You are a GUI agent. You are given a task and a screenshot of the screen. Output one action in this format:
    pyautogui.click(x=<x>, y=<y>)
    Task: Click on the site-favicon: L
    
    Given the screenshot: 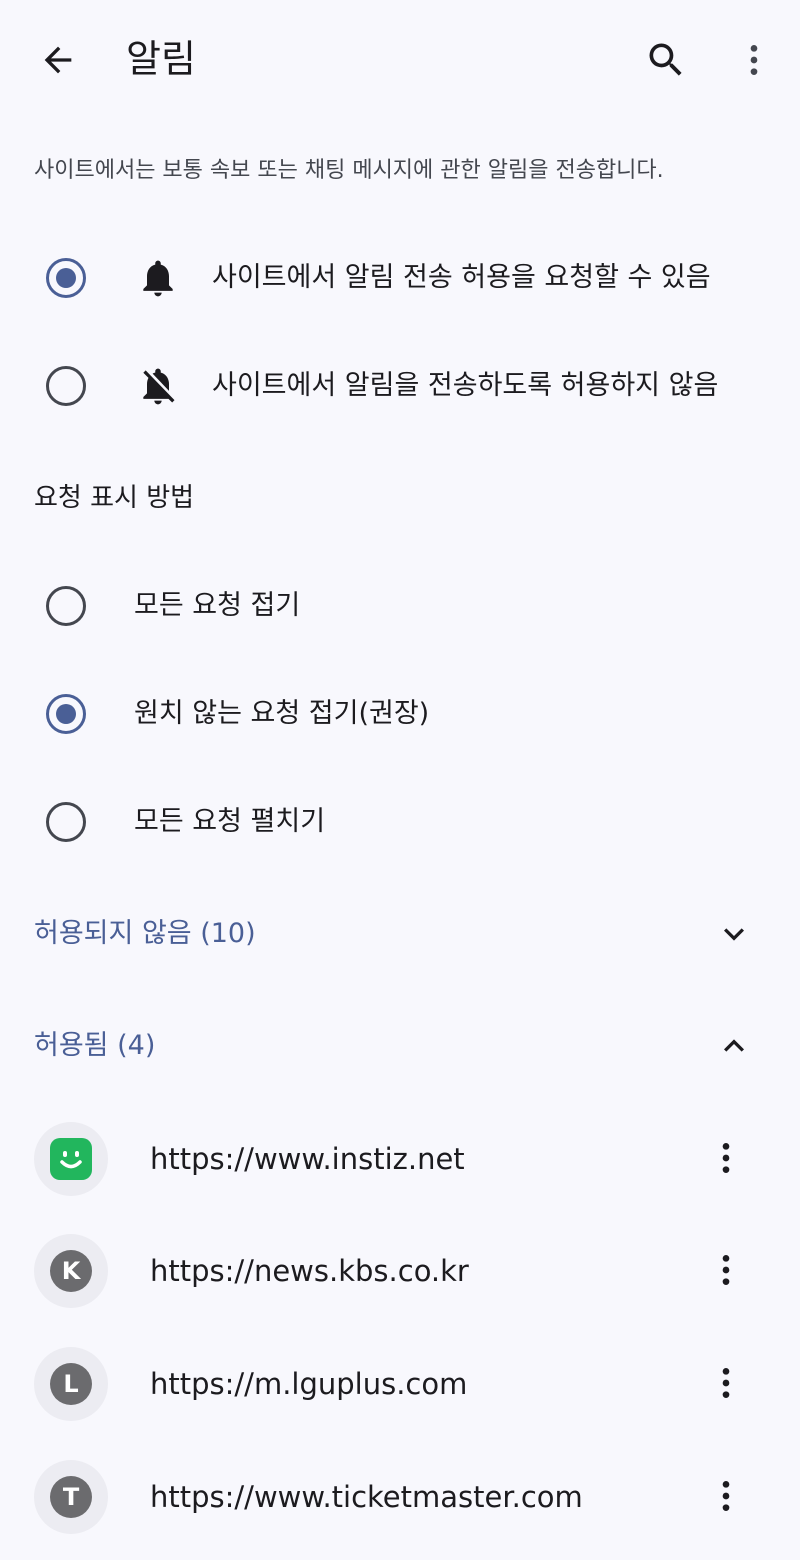 What is the action you would take?
    pyautogui.click(x=71, y=1384)
    